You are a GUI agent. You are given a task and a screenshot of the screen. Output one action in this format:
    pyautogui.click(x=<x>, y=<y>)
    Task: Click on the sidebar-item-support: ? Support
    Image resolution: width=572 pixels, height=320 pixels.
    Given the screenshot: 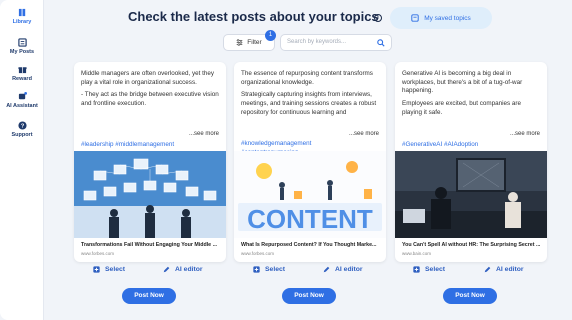 What is the action you would take?
    pyautogui.click(x=22, y=129)
    